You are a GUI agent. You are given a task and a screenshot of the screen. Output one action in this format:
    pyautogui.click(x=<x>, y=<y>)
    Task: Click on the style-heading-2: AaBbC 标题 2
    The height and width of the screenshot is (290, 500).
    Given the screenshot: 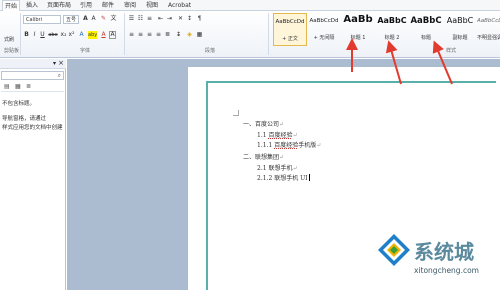 What is the action you would take?
    pyautogui.click(x=392, y=29)
    